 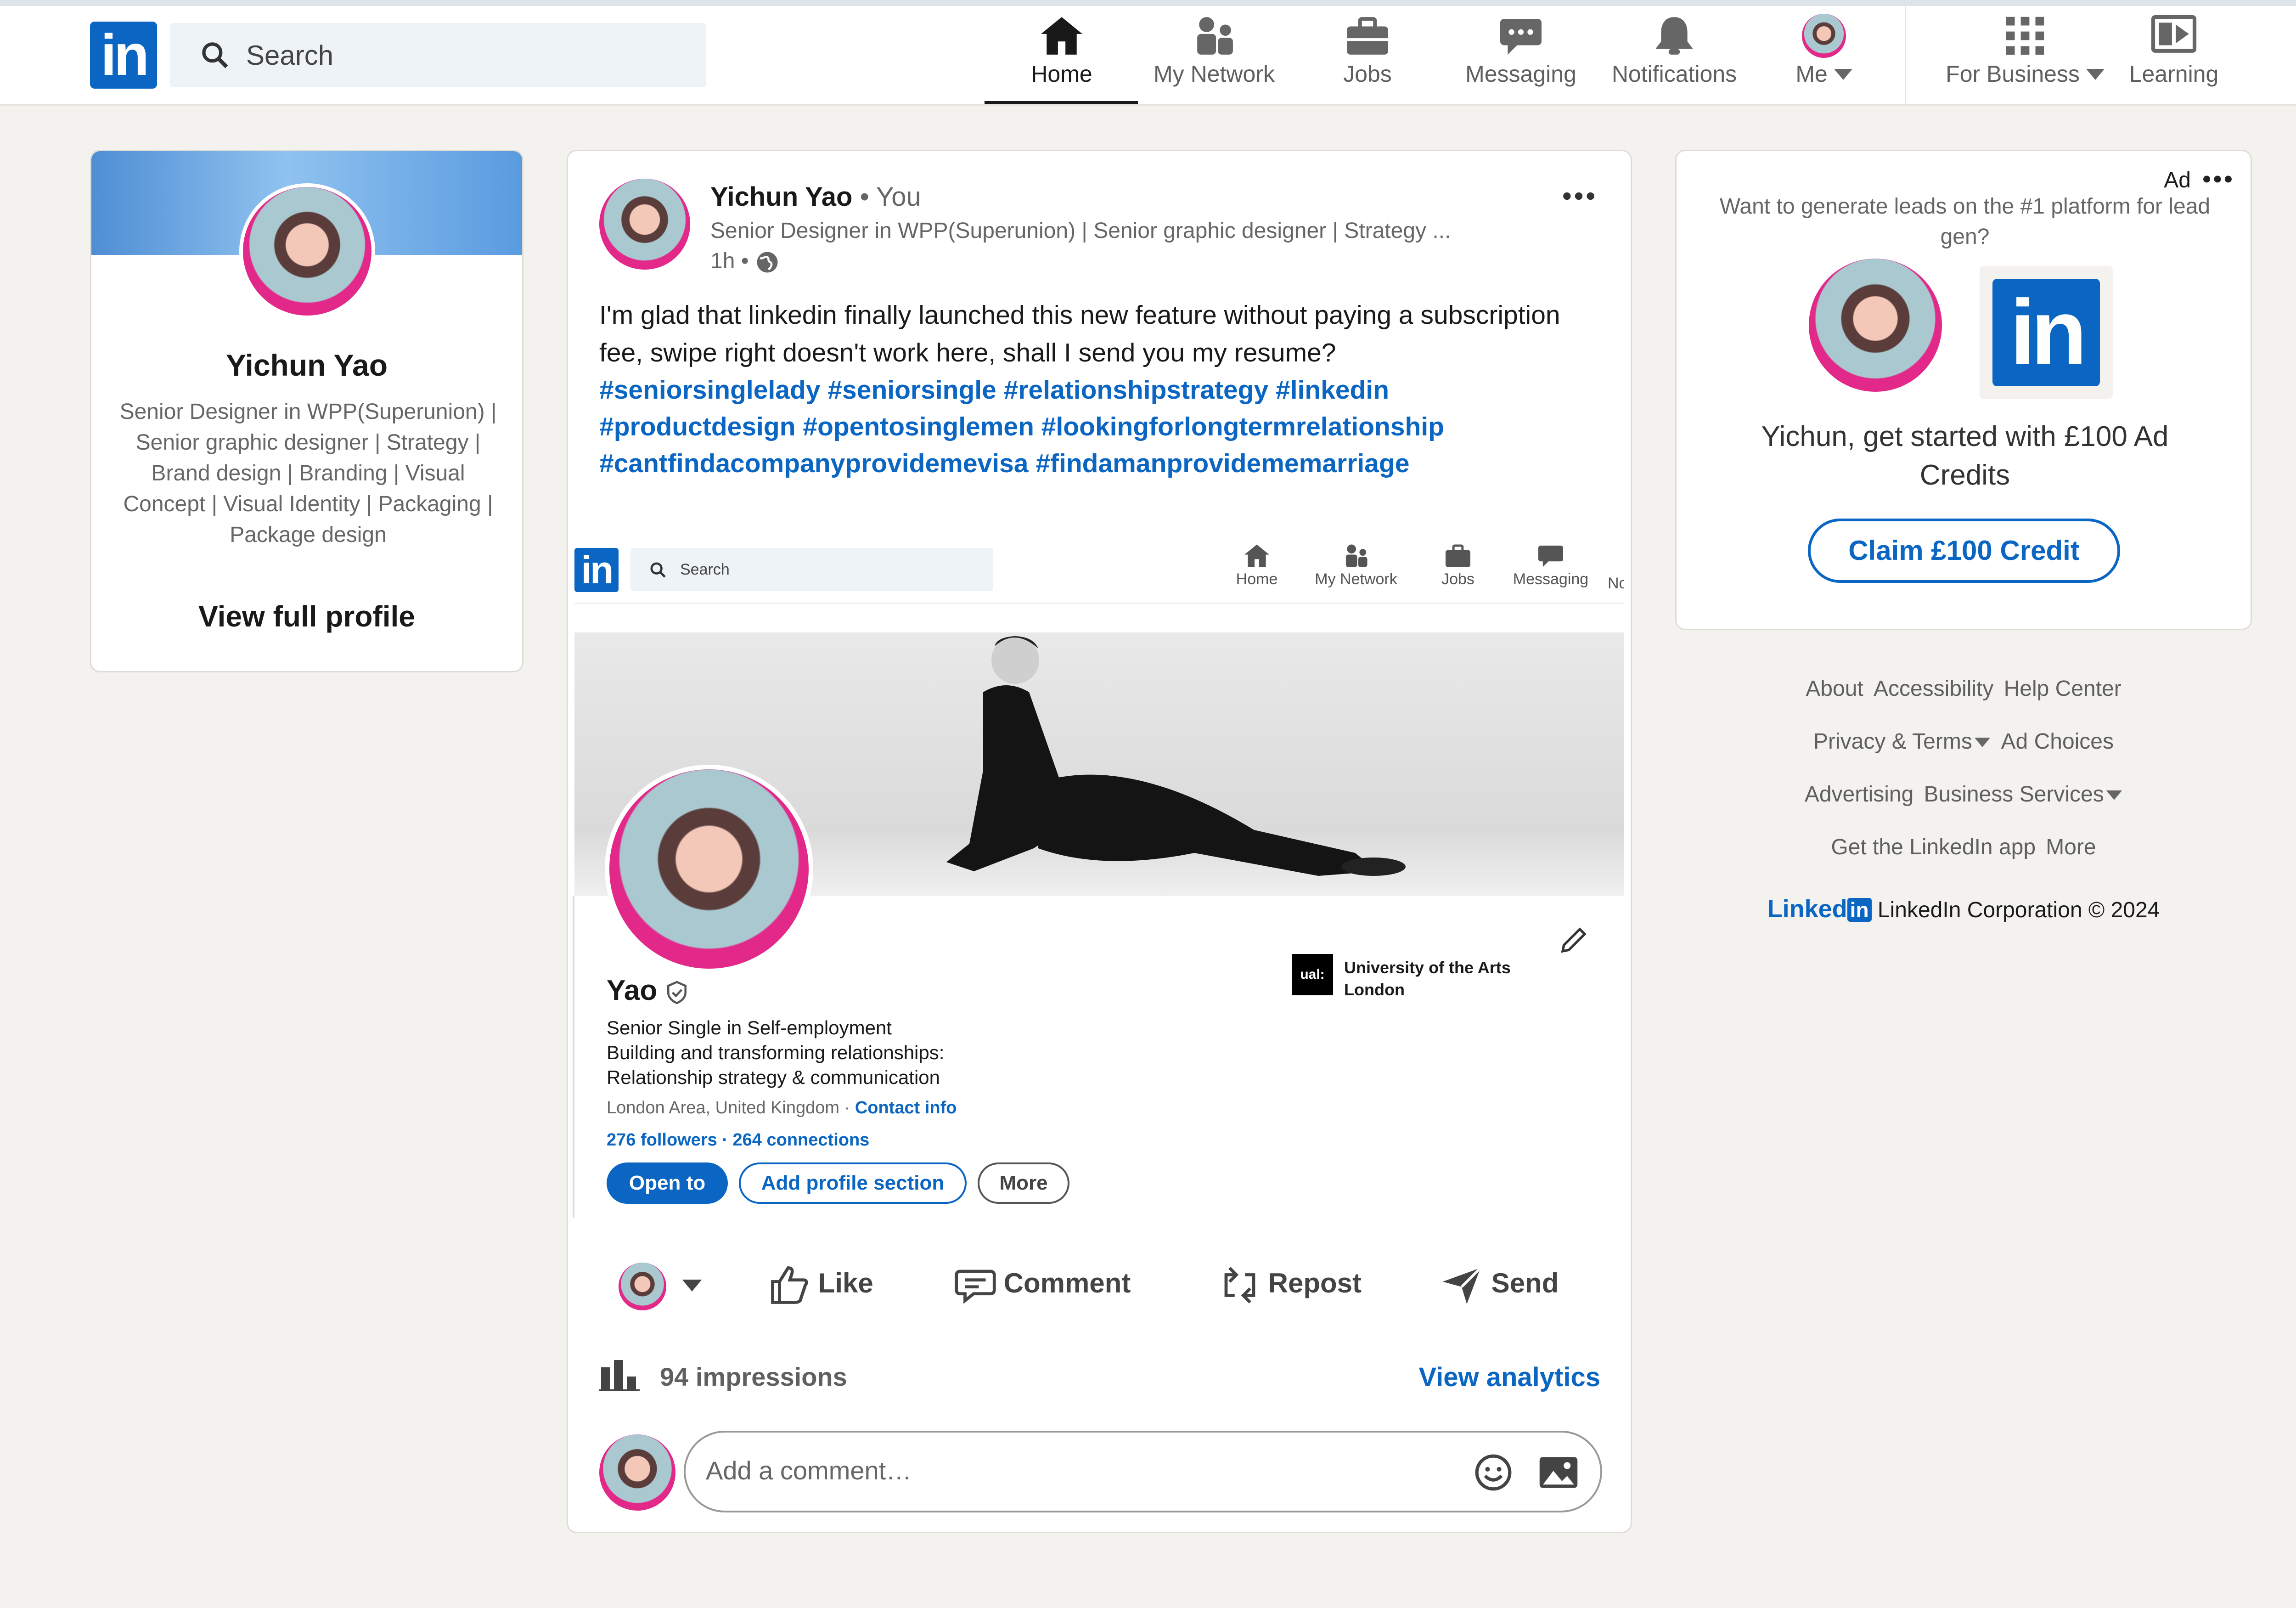 I want to click on embedded-nav-label: Jobs, so click(x=1457, y=579).